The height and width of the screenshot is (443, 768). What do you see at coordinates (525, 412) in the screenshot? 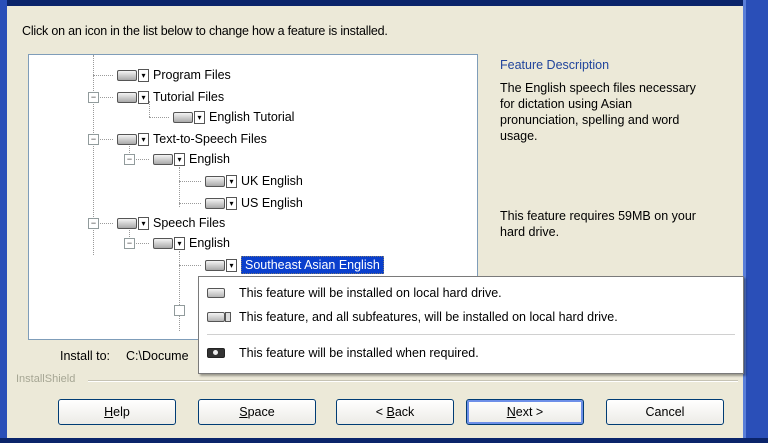
I see `next-button: Next >` at bounding box center [525, 412].